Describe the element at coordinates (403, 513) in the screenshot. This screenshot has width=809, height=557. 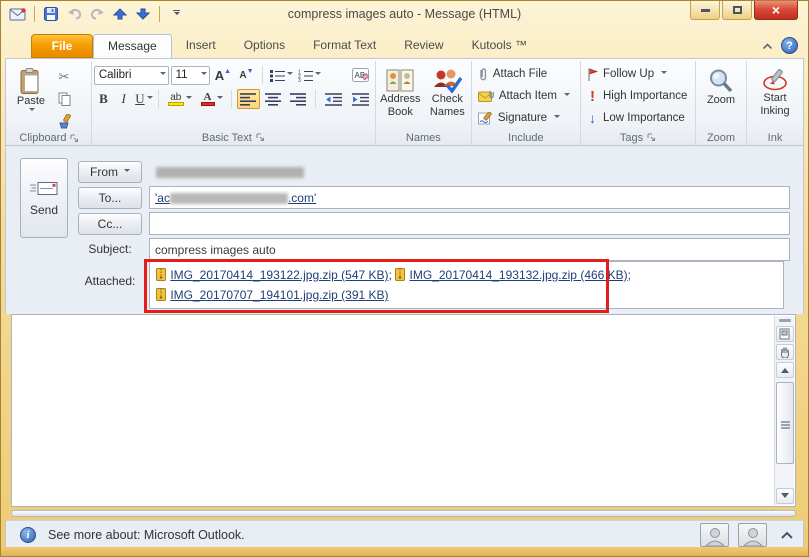
I see `people-pane-splitter` at that location.